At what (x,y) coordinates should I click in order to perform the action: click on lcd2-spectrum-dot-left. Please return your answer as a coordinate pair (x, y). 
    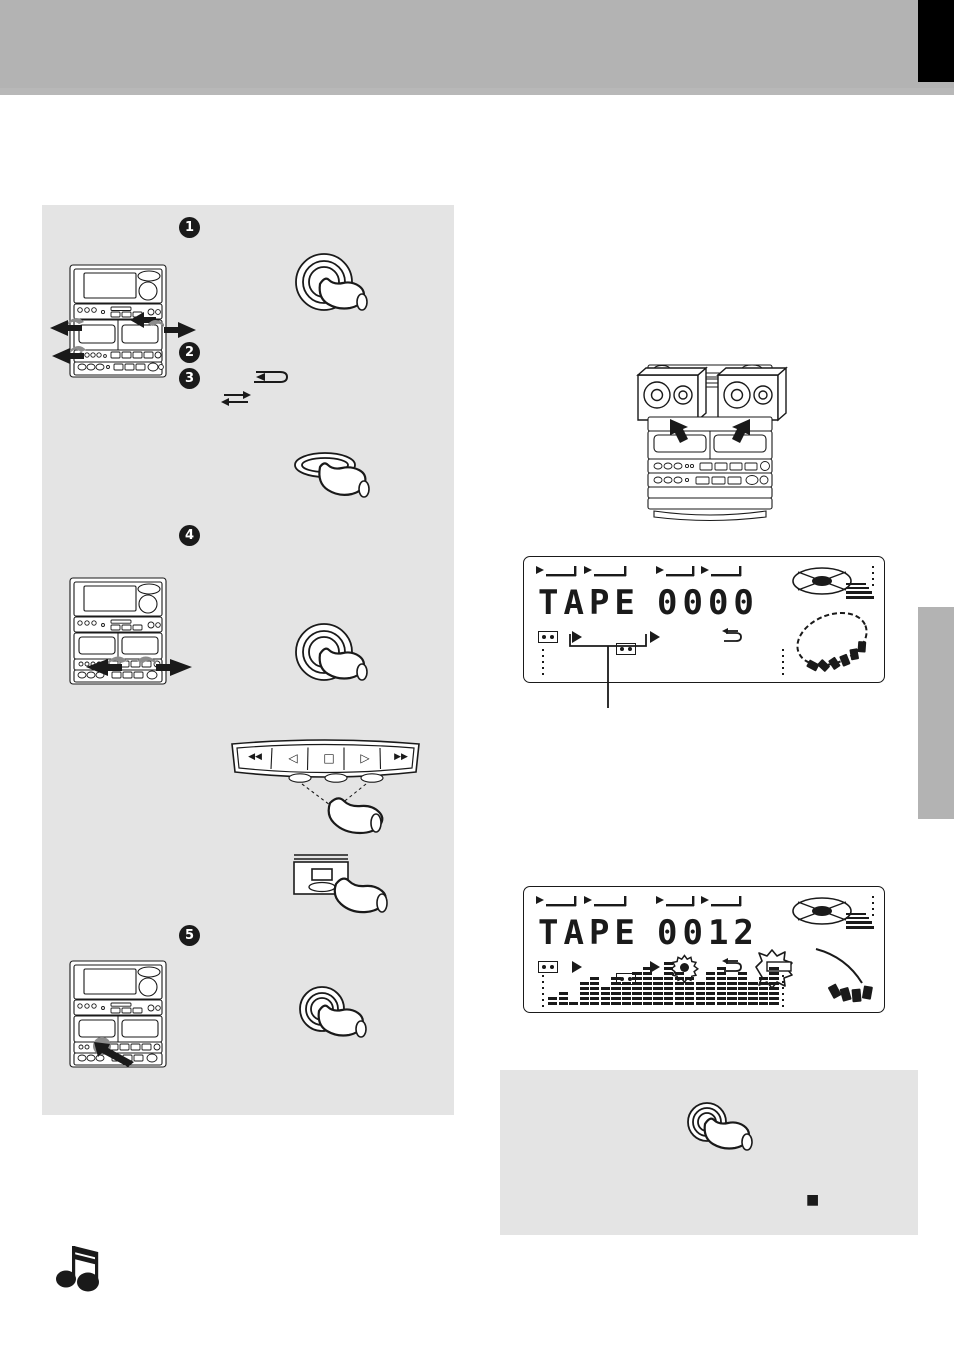
    Looking at the image, I should click on (543, 991).